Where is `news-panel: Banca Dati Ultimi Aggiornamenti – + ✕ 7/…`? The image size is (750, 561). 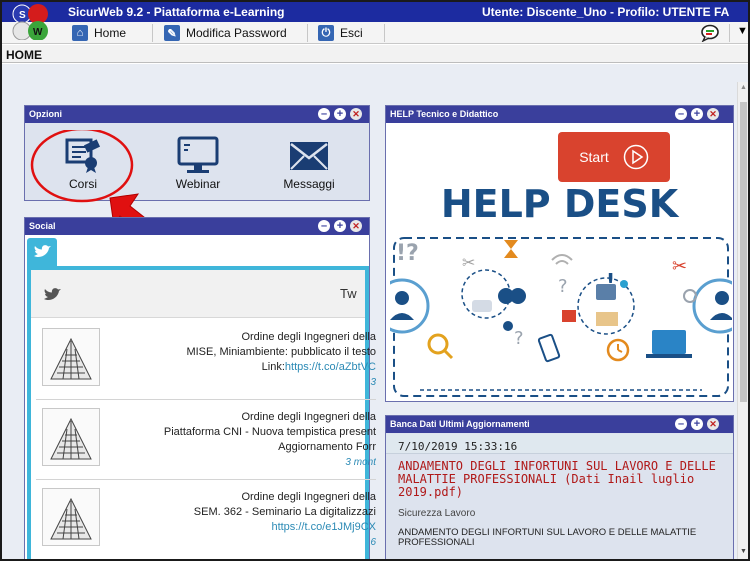
news-panel: Banca Dati Ultimi Aggiornamenti – + ✕ 7/… is located at coordinates (559, 487).